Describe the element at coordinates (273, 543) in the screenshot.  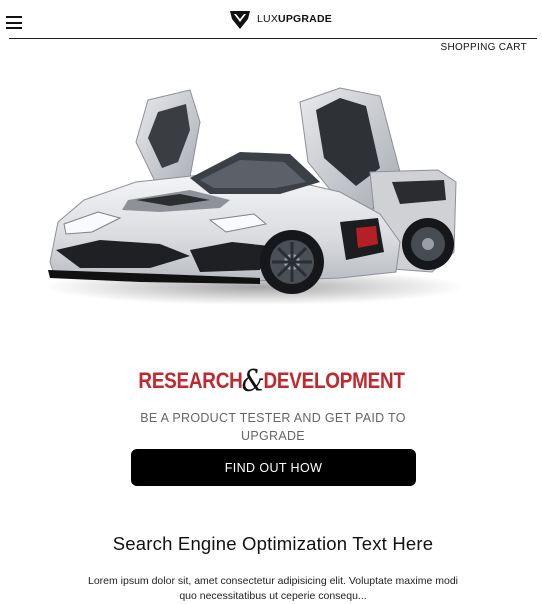
I see `seo-heading: Search Engine Optimization Text Here` at that location.